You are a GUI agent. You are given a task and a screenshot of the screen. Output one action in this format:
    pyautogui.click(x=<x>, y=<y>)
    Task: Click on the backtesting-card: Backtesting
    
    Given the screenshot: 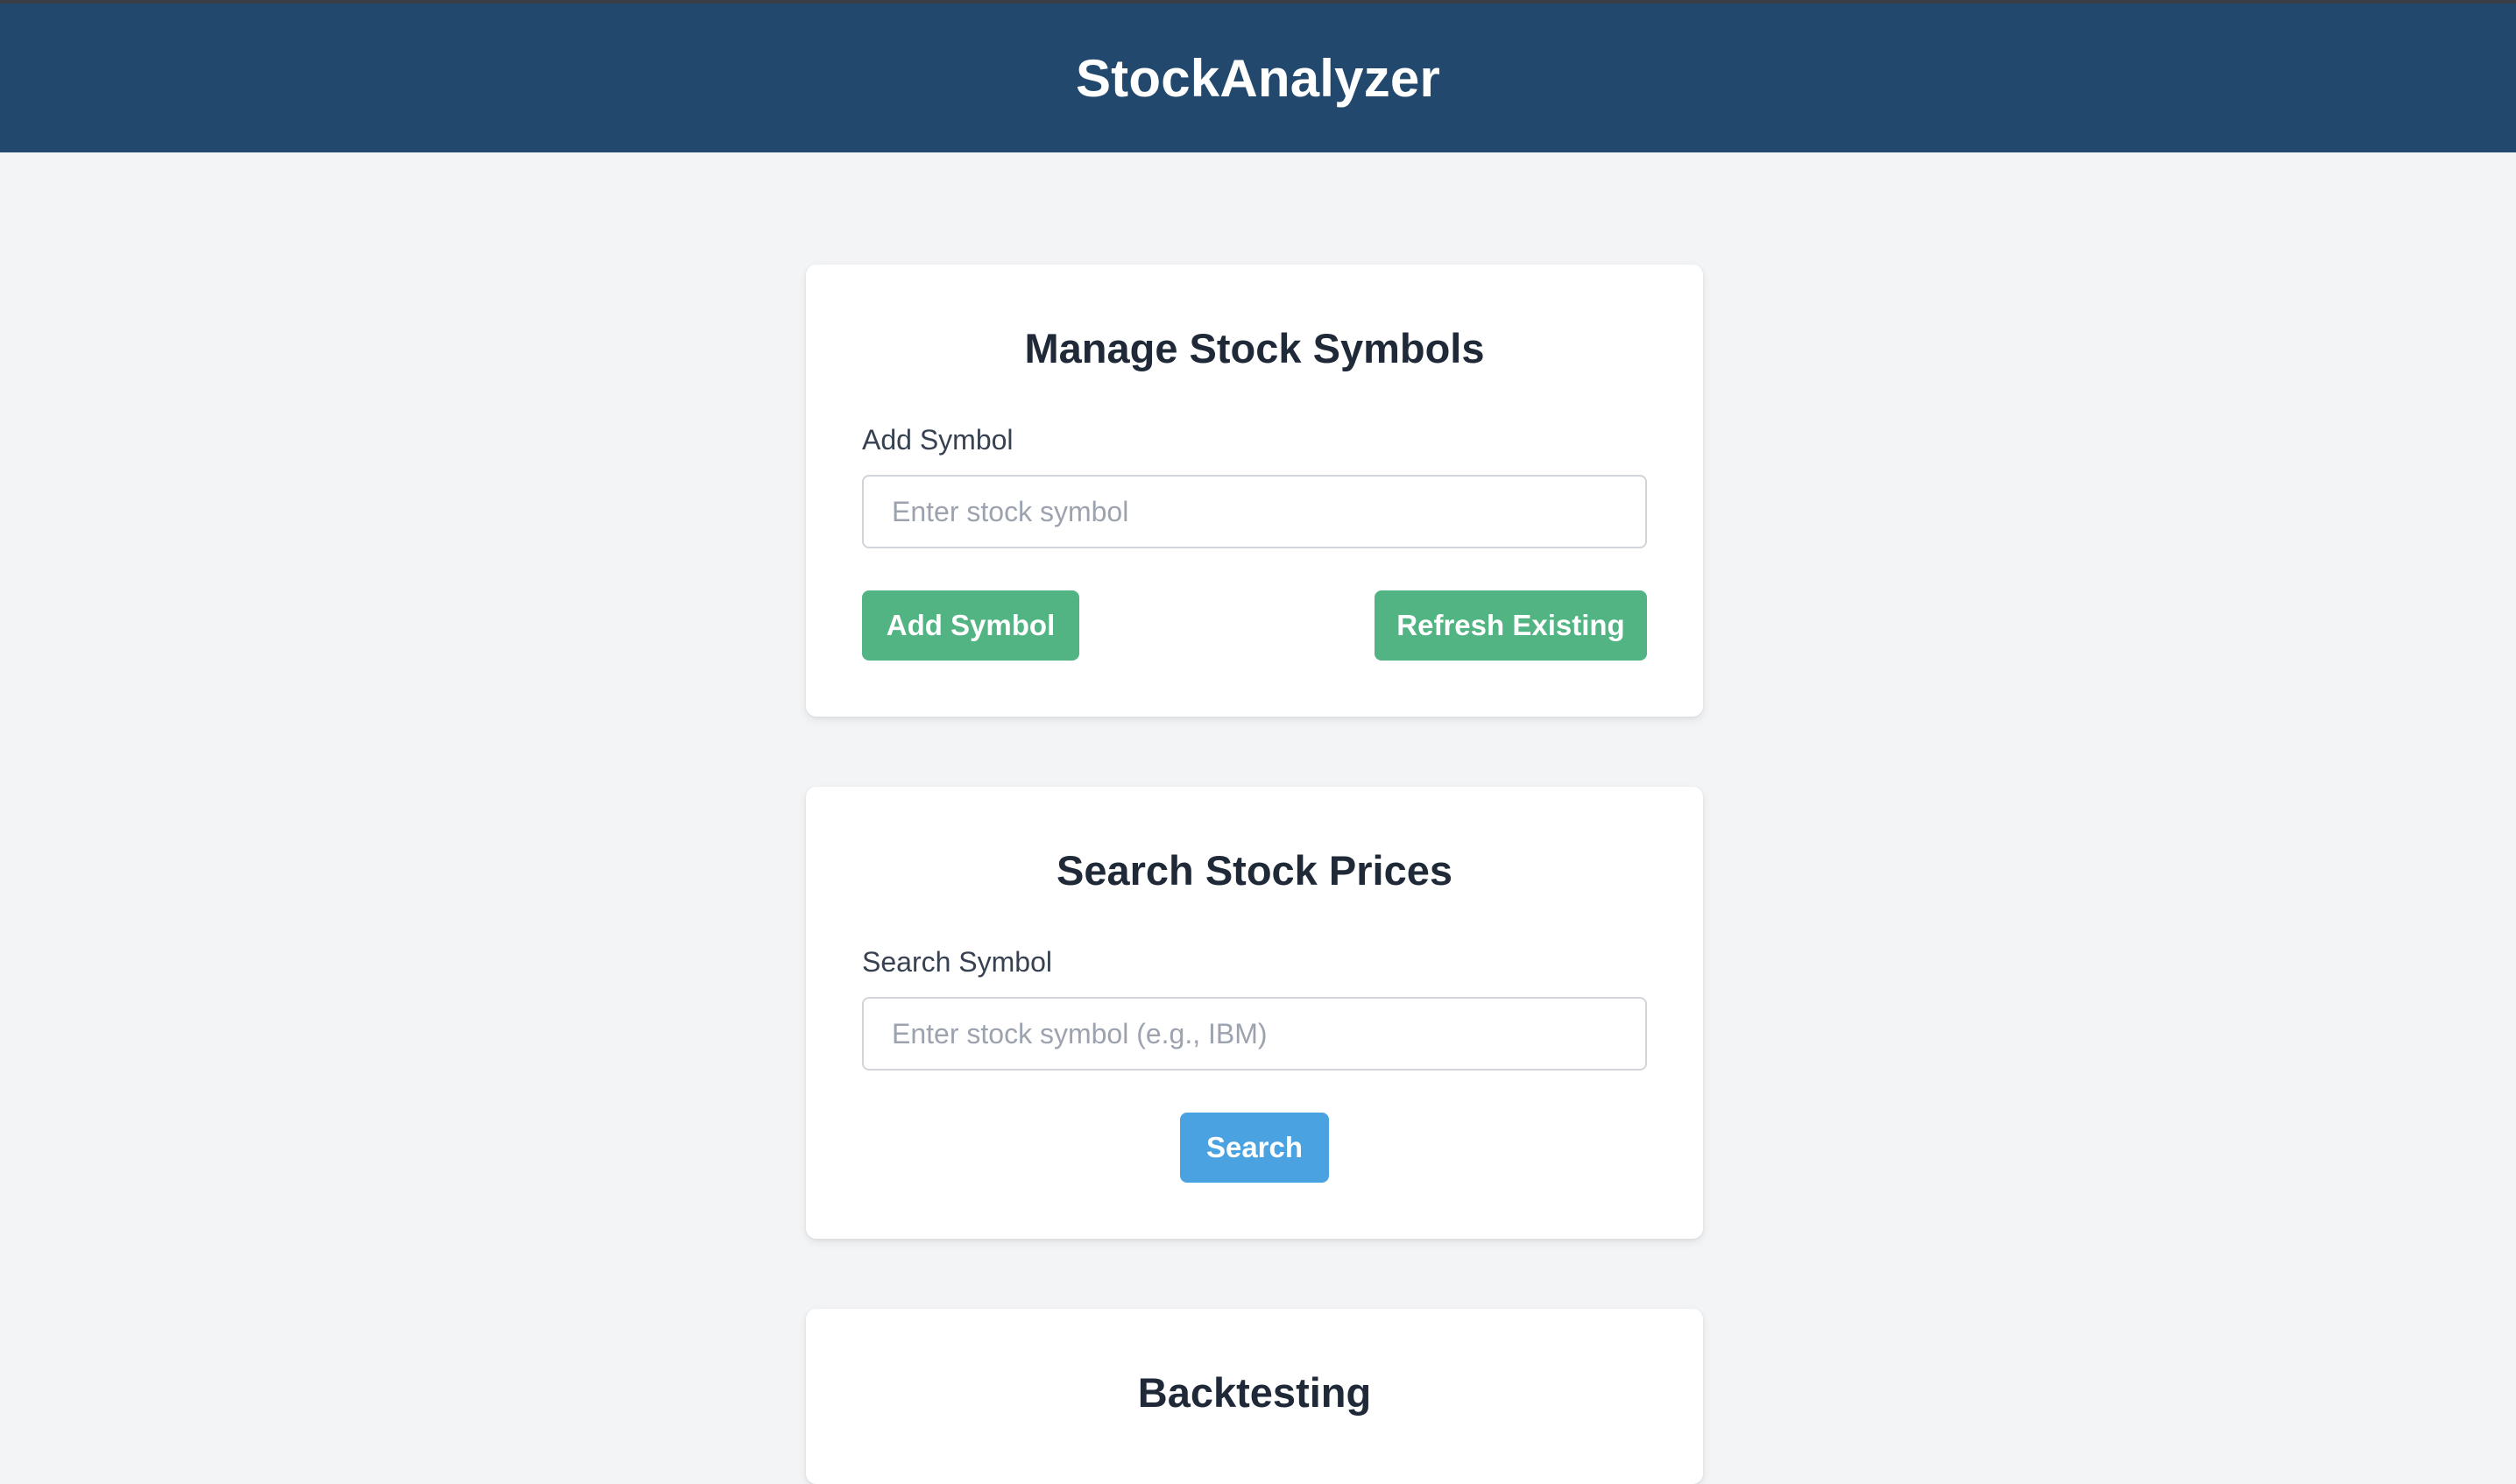 What is the action you would take?
    pyautogui.click(x=1254, y=1396)
    